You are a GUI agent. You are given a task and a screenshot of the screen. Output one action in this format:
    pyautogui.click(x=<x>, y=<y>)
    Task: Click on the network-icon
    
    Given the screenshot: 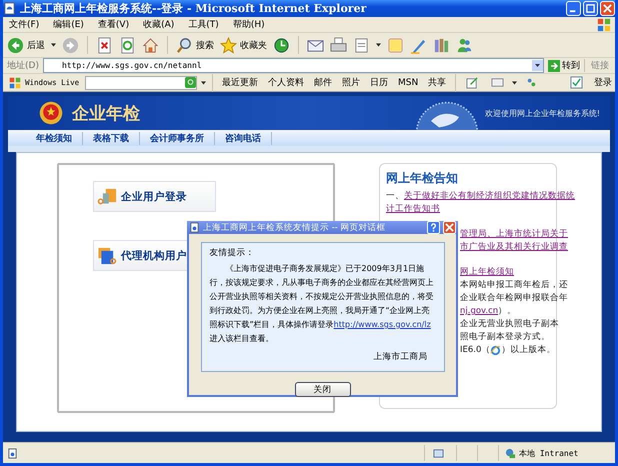 What is the action you would take?
    pyautogui.click(x=510, y=453)
    